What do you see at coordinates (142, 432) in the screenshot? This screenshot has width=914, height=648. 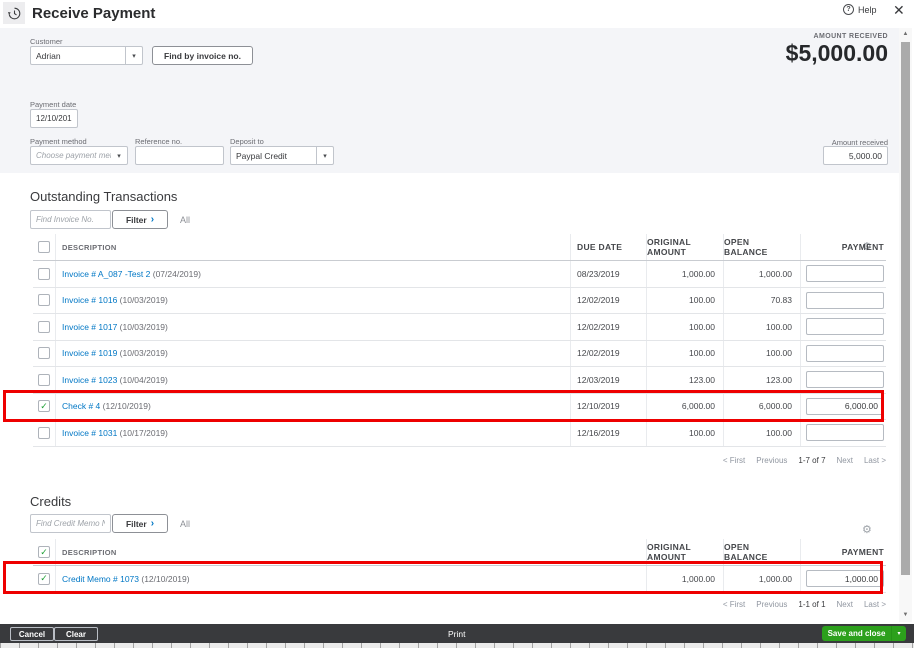 I see `transaction-date: (10/17/2019)` at bounding box center [142, 432].